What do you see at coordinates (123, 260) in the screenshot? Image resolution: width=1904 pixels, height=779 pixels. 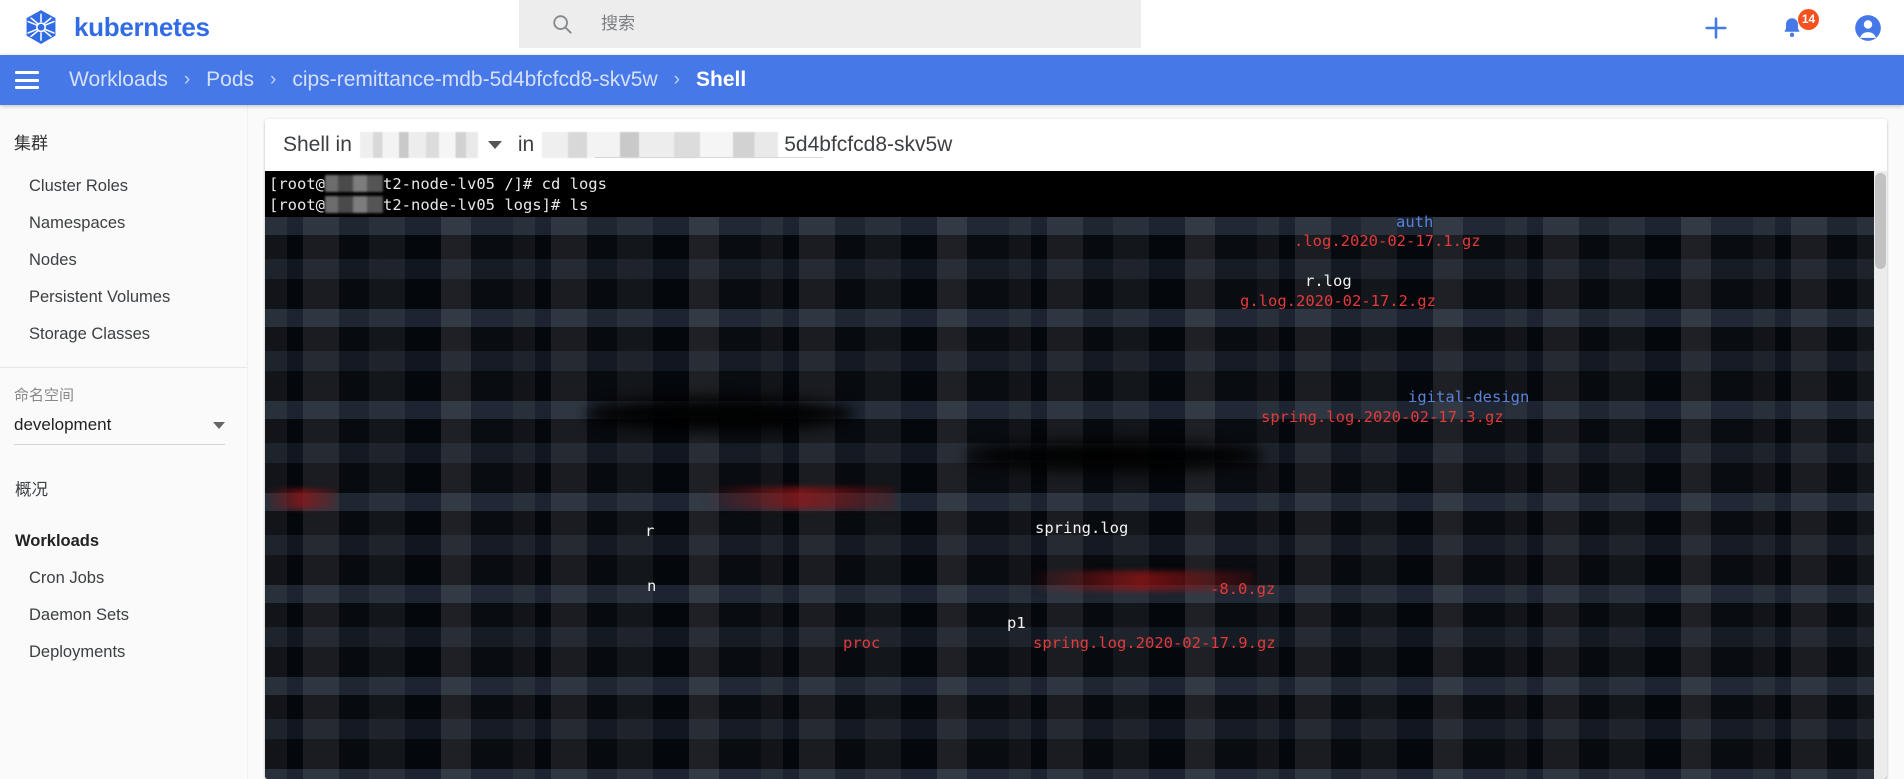 I see `sidebar-item-nodes: Nodes` at bounding box center [123, 260].